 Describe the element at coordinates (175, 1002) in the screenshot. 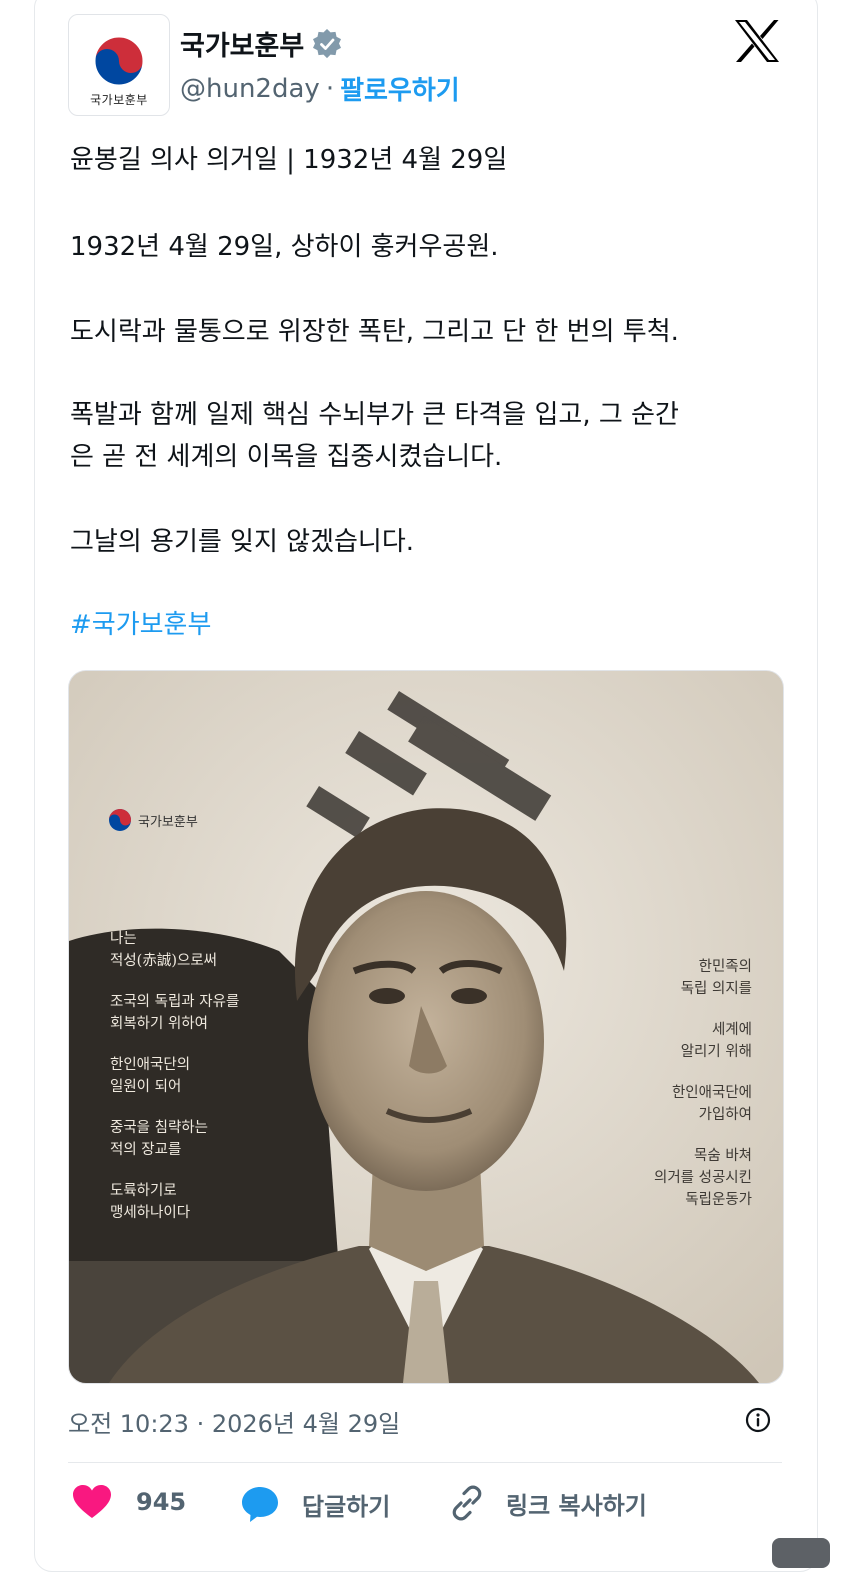

I see `poem-line: 조국의 독립과 자유를` at that location.